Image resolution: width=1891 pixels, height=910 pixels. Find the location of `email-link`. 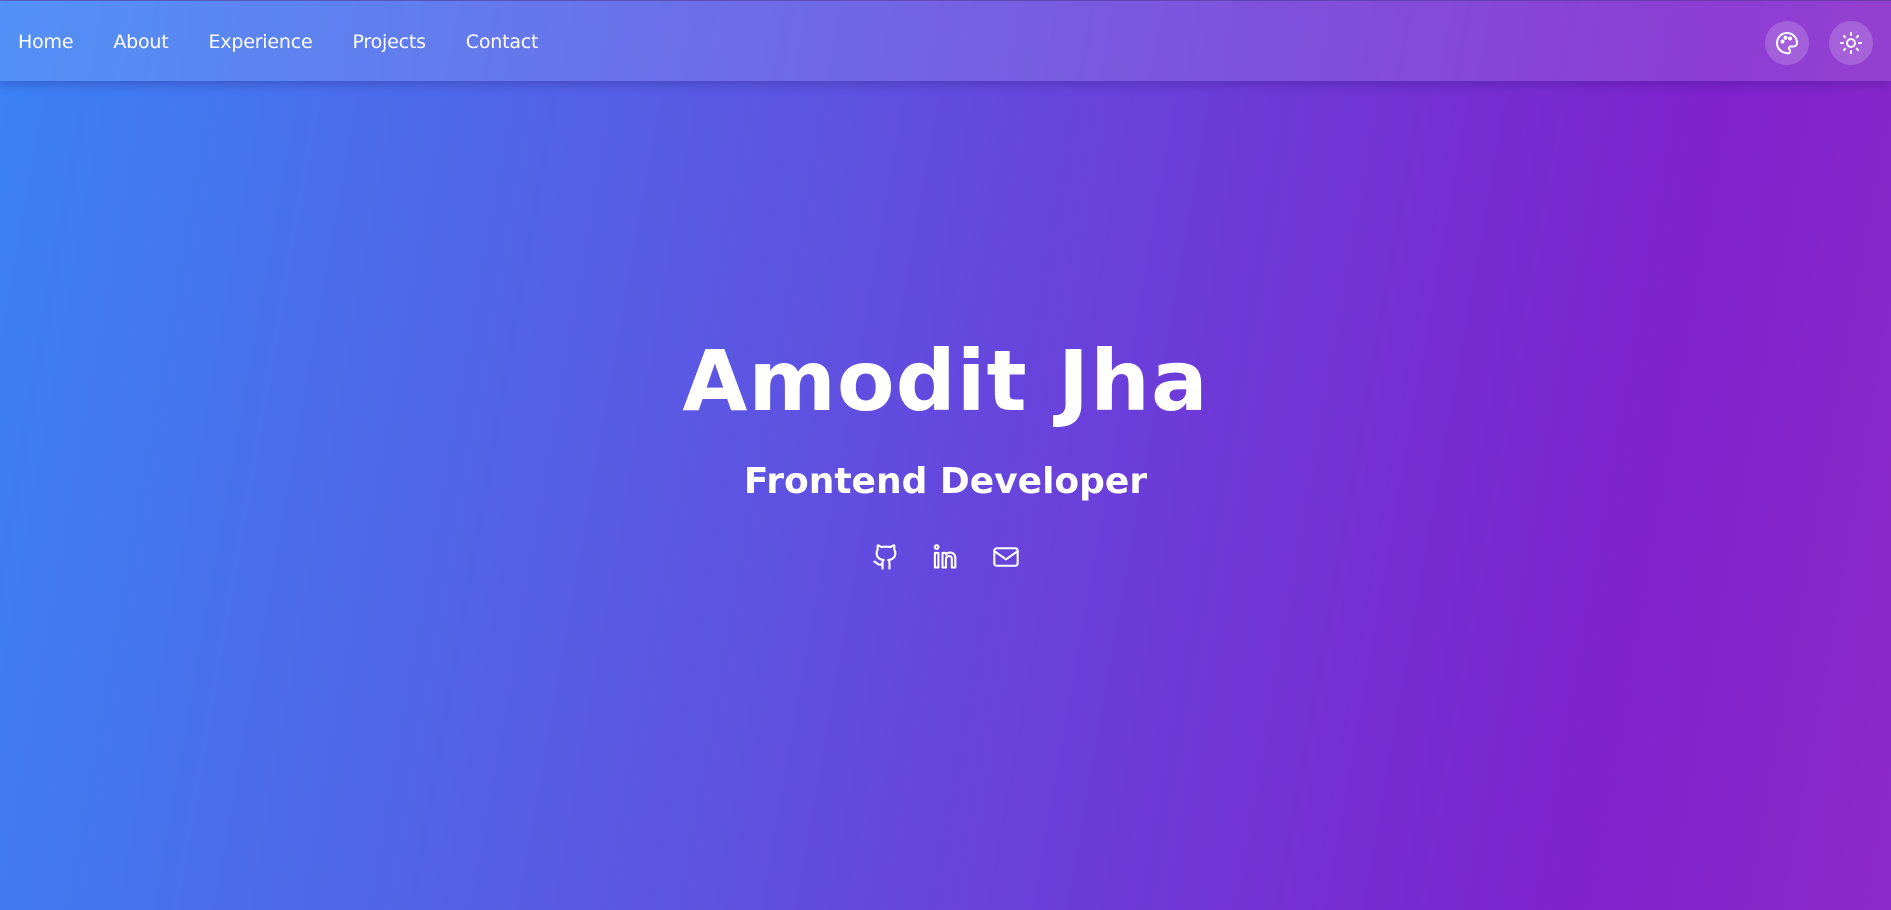

email-link is located at coordinates (1006, 557).